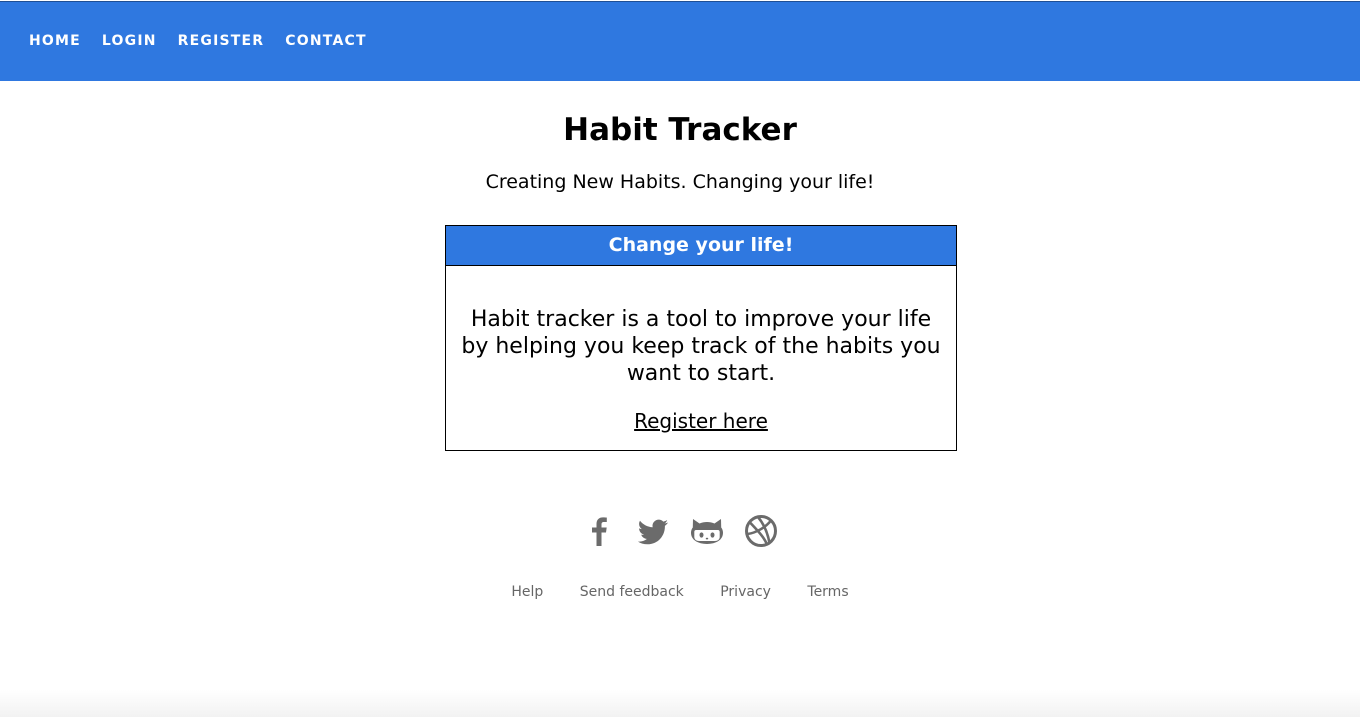  Describe the element at coordinates (680, 182) in the screenshot. I see `page-subtitle: Creating New Habits. Changing your life!` at that location.